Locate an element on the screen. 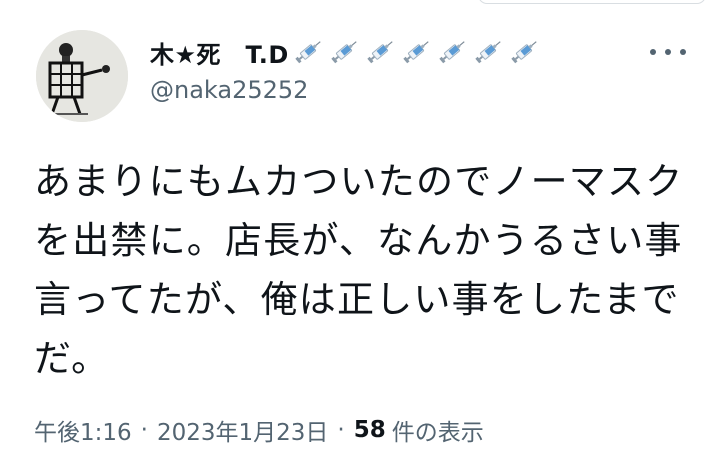  avatar-image is located at coordinates (82, 76).